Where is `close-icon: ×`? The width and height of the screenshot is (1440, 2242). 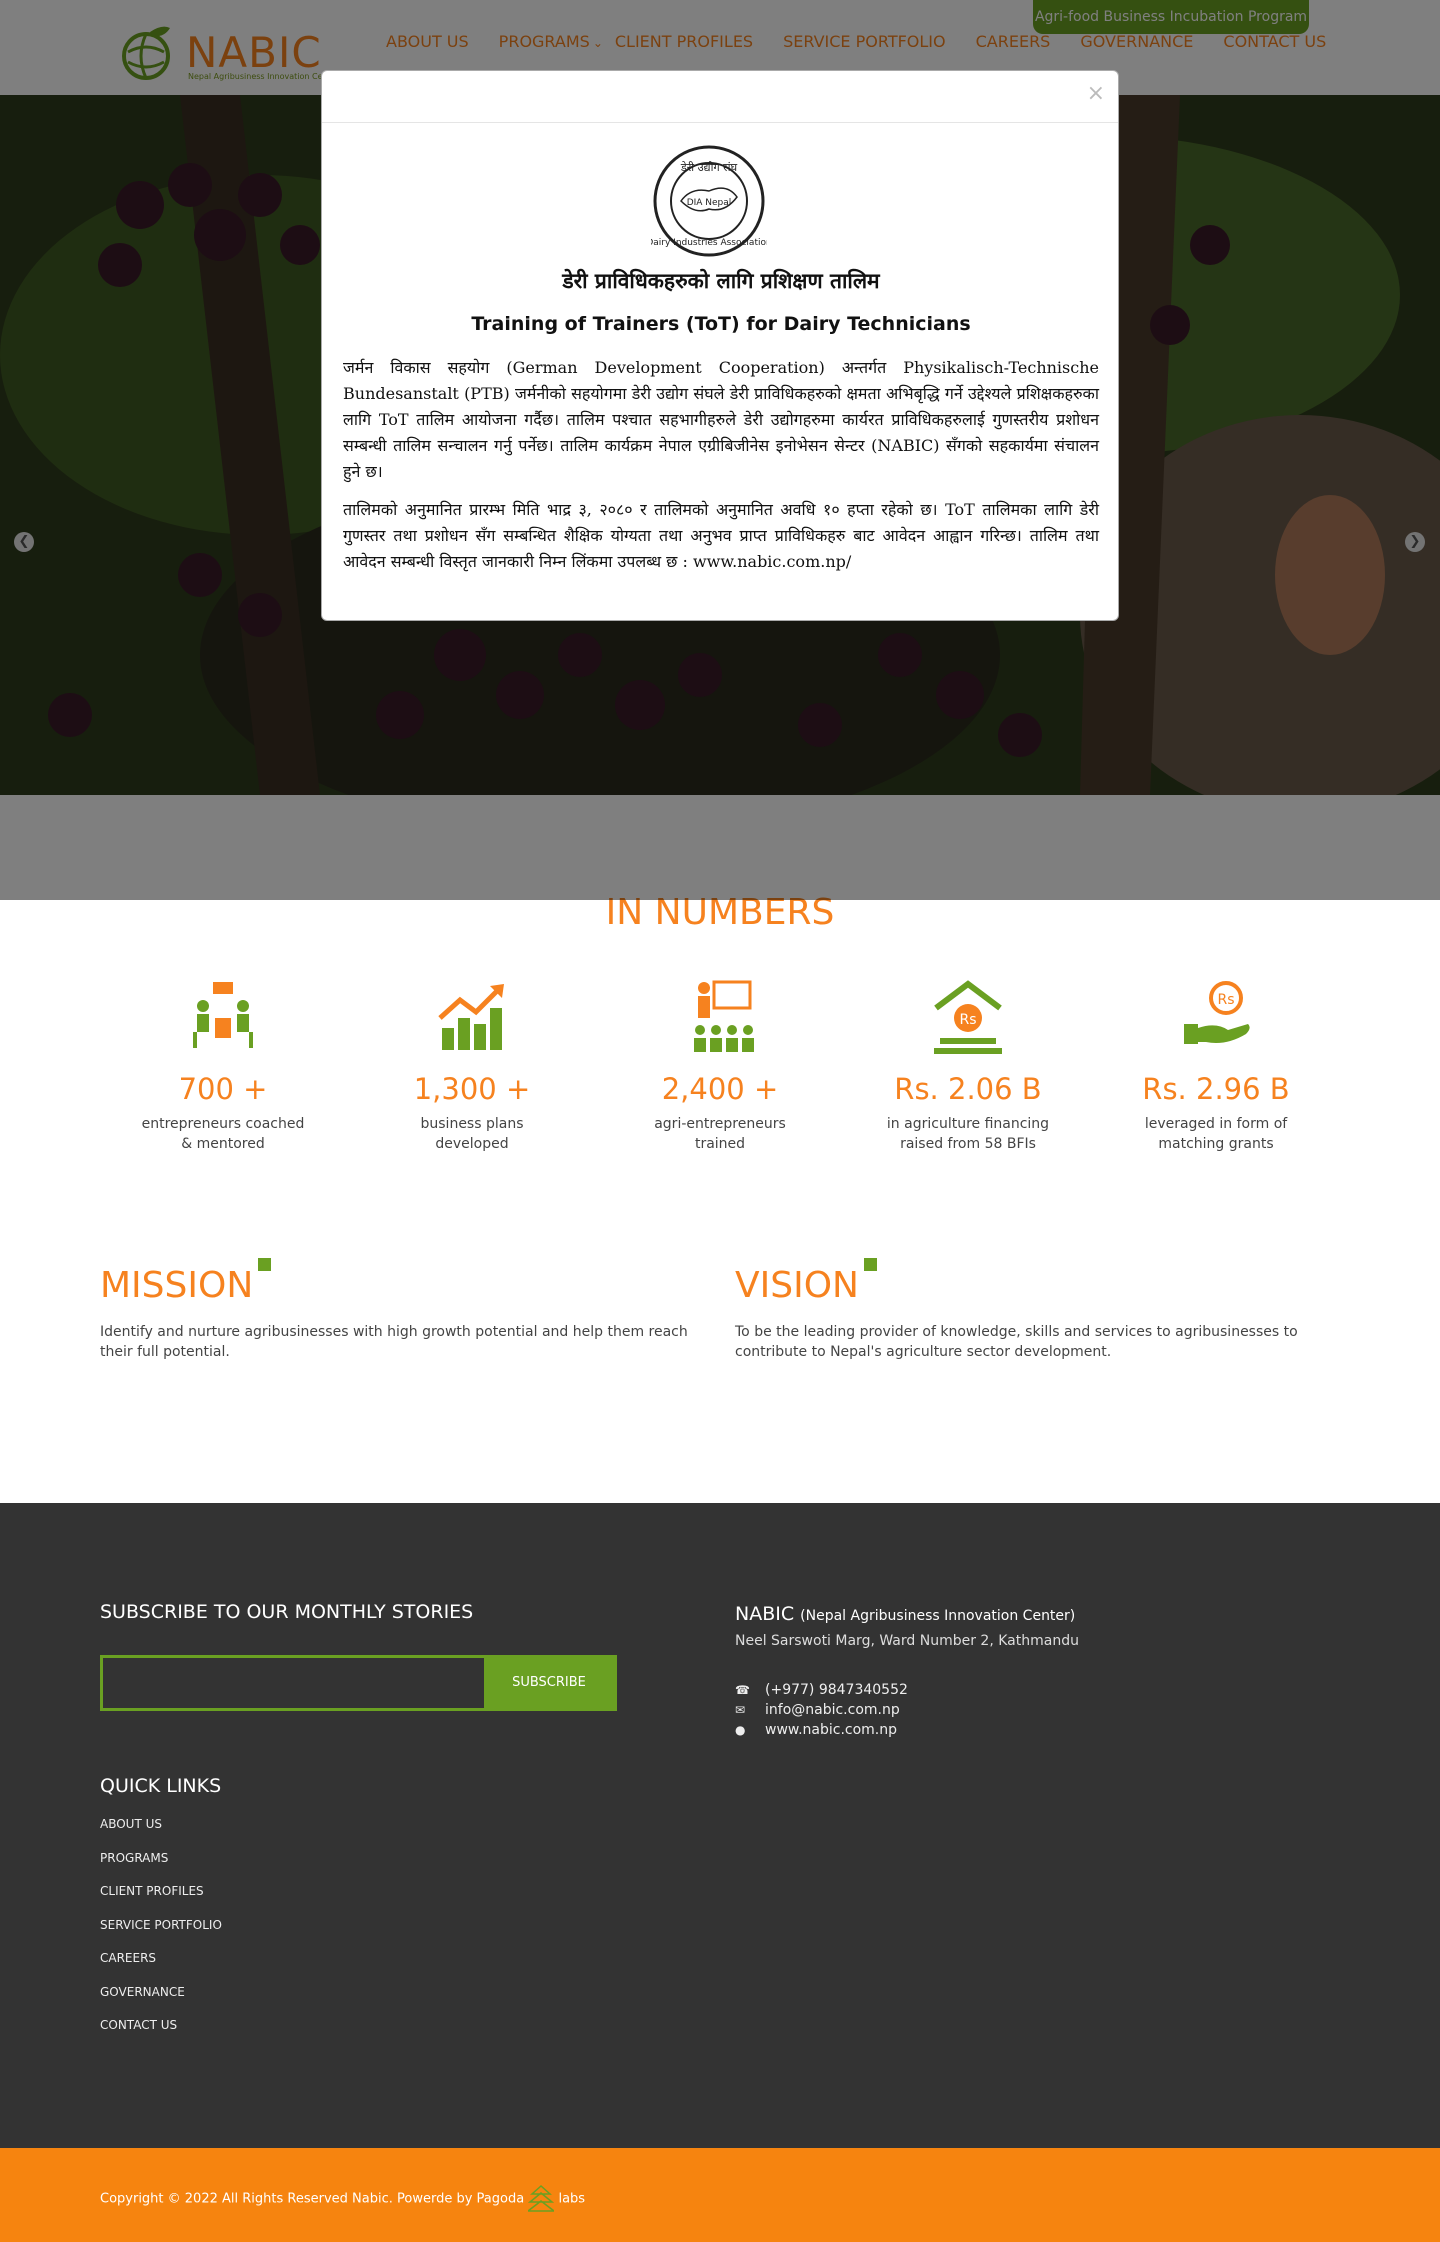 close-icon: × is located at coordinates (1096, 93).